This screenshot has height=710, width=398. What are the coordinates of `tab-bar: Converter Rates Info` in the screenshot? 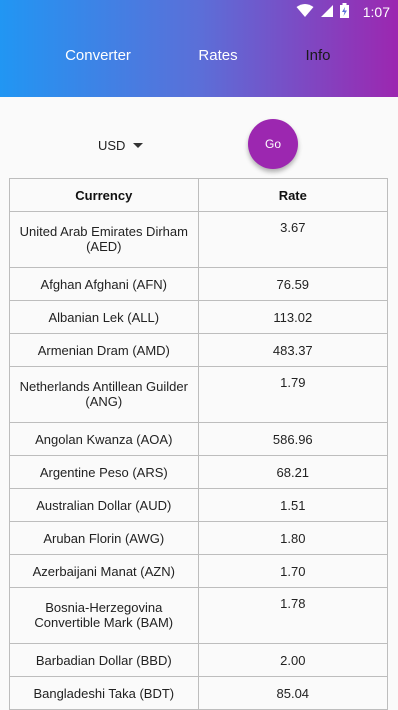 It's located at (199, 68).